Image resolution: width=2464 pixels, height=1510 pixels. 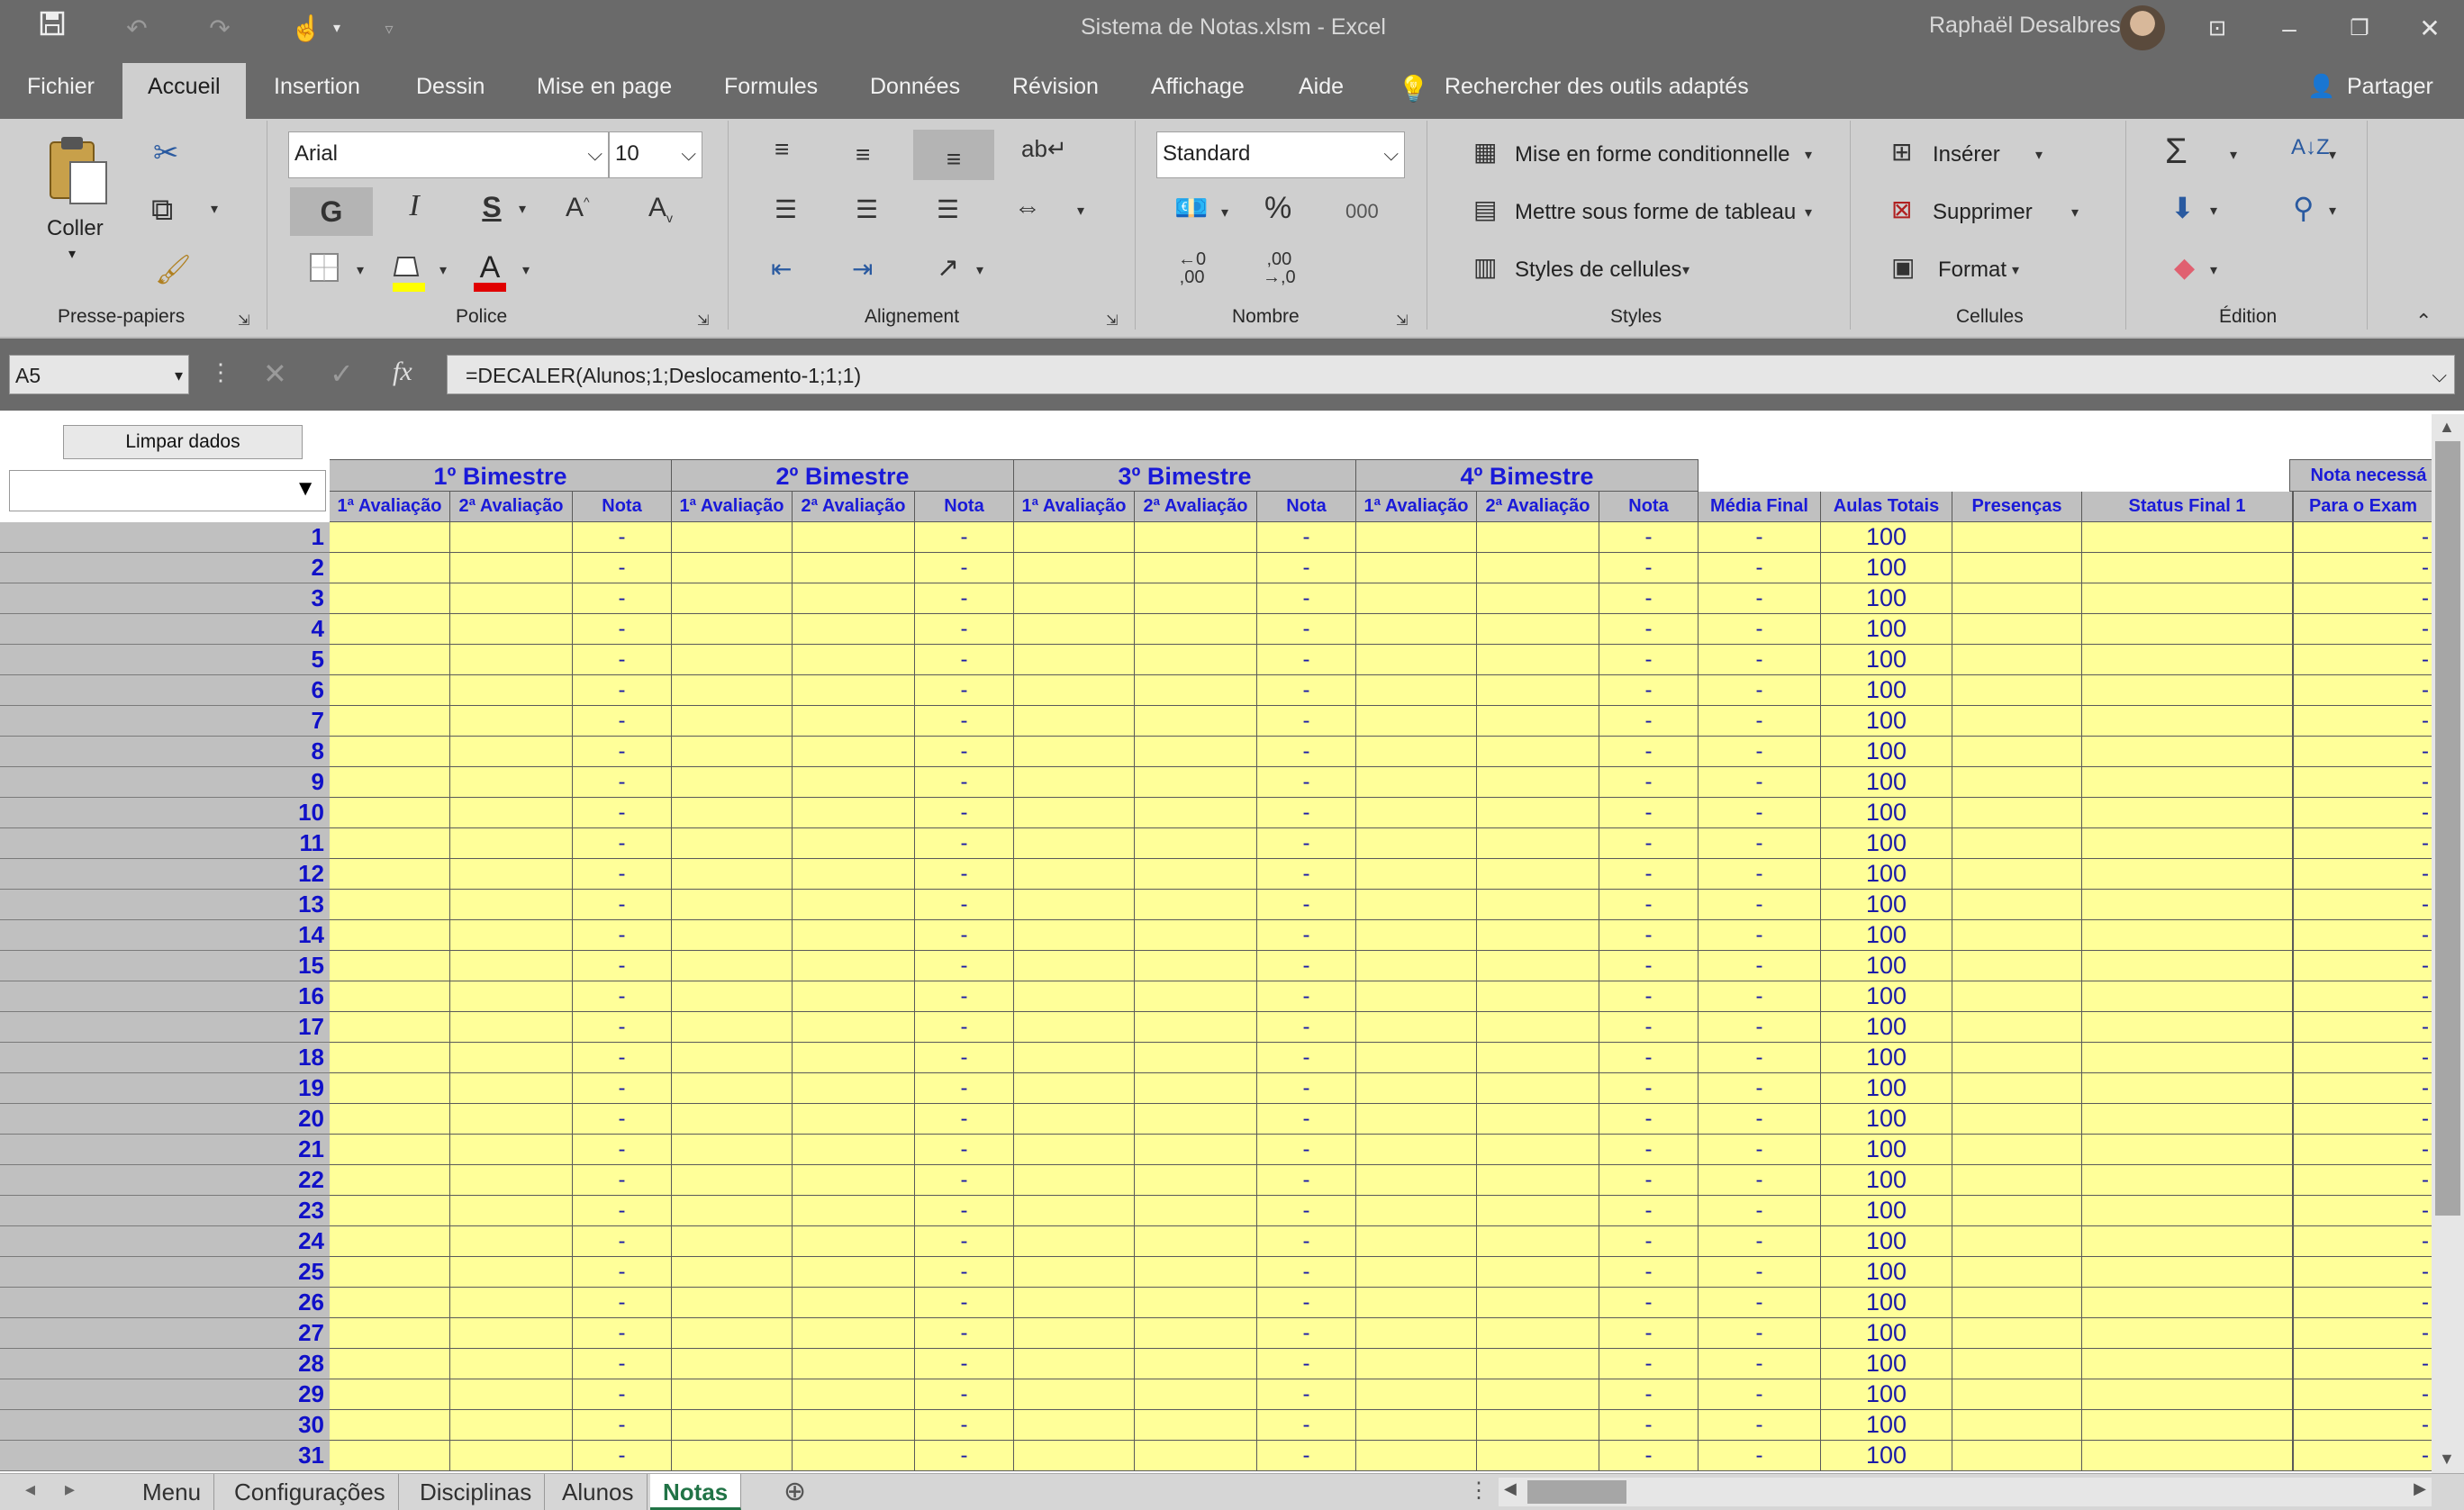 What do you see at coordinates (1655, 212) in the screenshot?
I see `format-as-table-button: Mettre sous forme de tableau` at bounding box center [1655, 212].